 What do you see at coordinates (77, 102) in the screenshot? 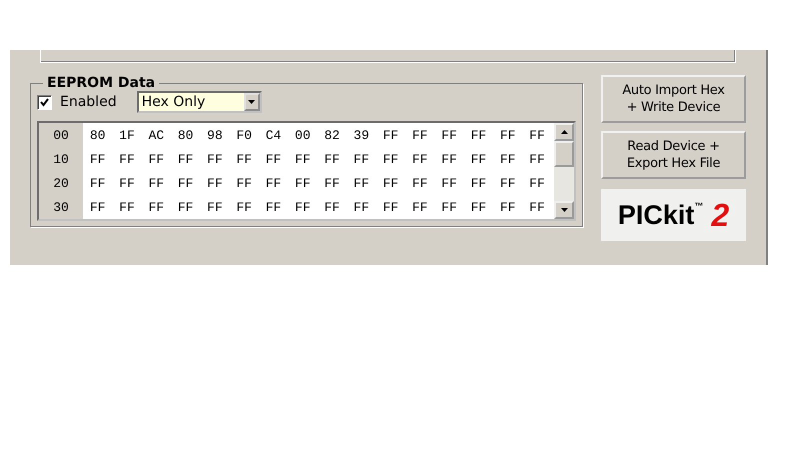
I see `enabled-checkbox: Enabled` at bounding box center [77, 102].